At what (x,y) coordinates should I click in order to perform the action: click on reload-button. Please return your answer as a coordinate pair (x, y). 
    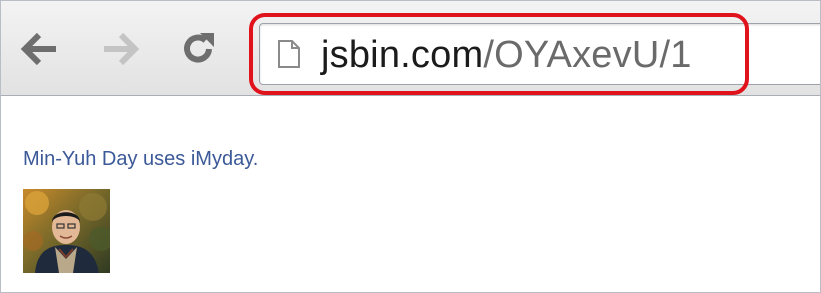
    Looking at the image, I should click on (198, 49).